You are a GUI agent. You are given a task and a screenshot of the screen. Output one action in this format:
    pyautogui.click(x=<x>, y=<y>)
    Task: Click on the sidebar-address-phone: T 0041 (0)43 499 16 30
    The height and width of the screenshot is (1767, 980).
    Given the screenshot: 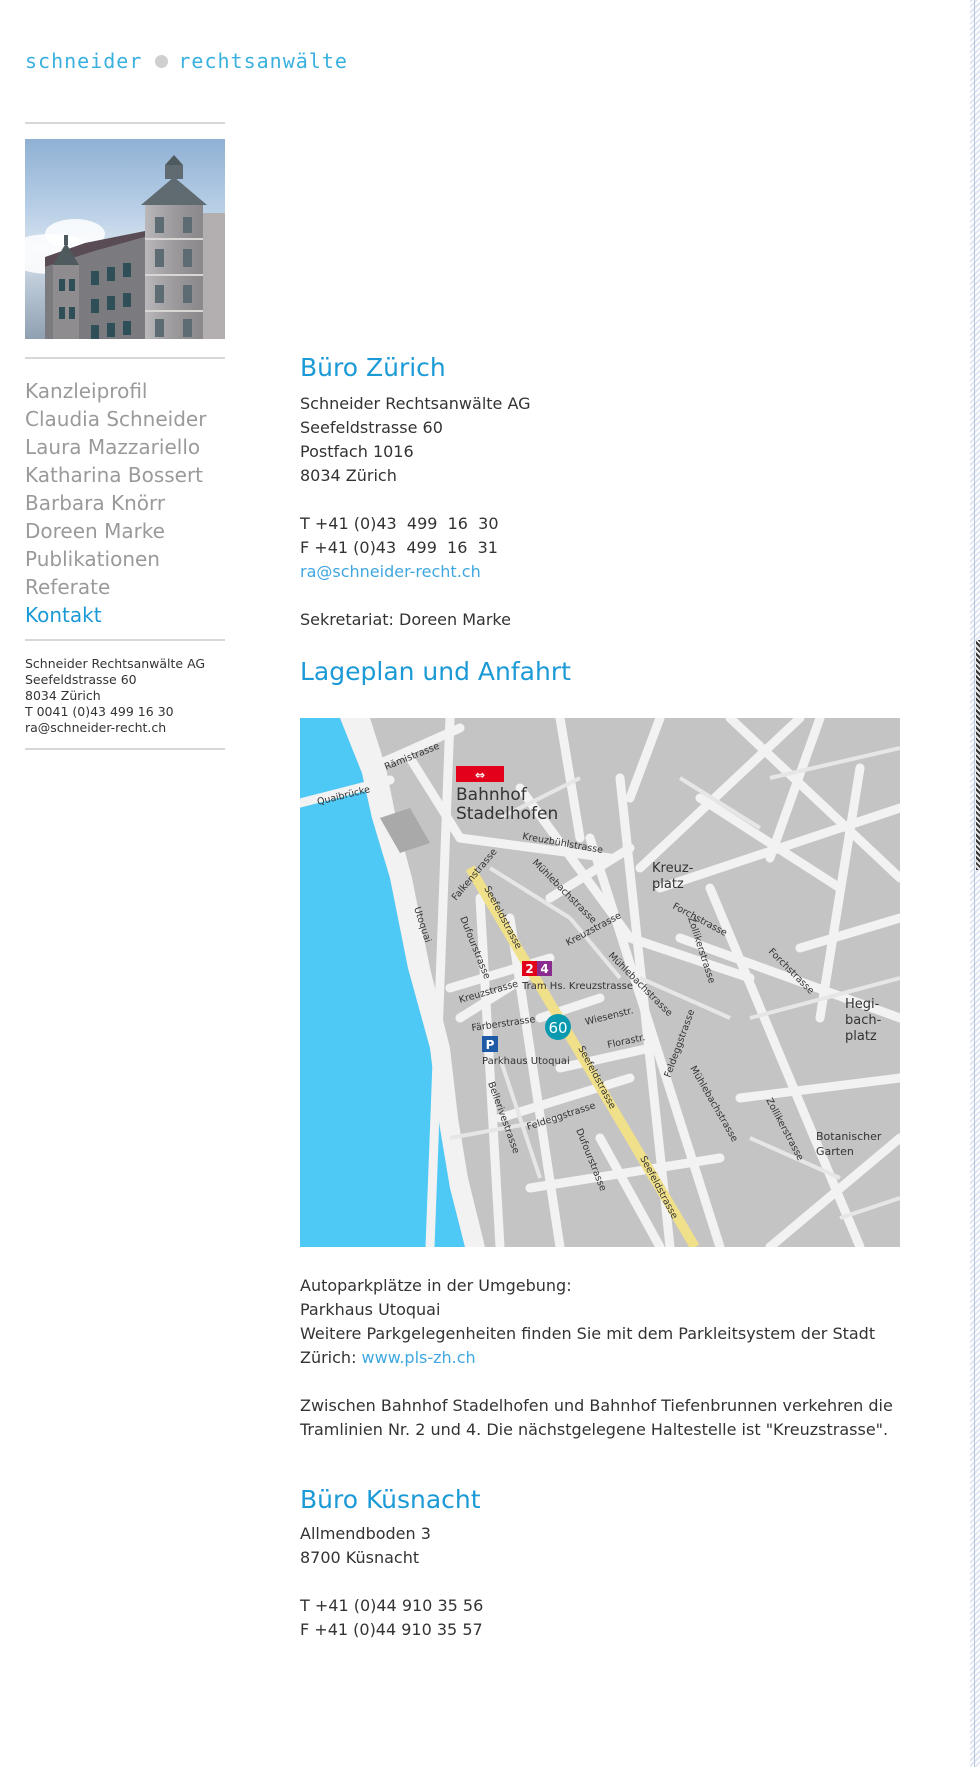 What is the action you would take?
    pyautogui.click(x=99, y=711)
    